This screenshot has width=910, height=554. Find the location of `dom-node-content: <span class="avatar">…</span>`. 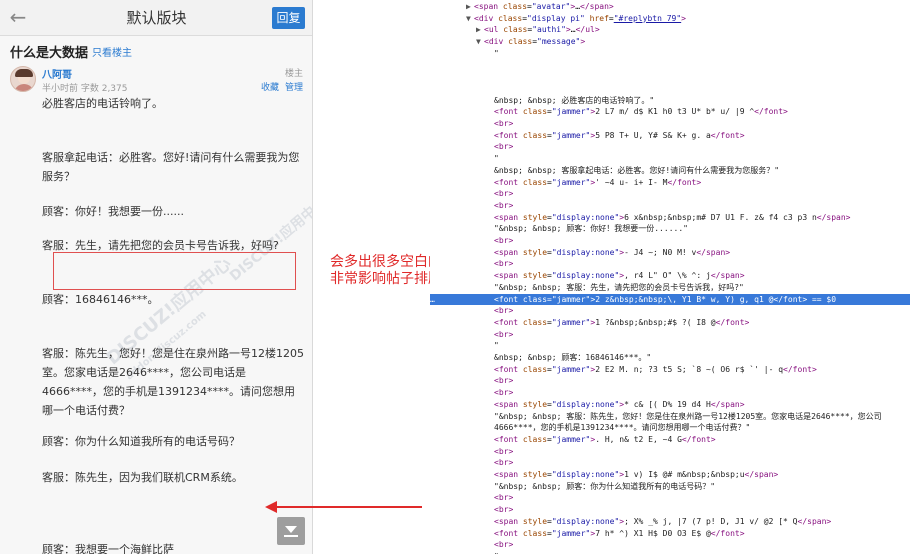

dom-node-content: <span class="avatar">…</span> is located at coordinates (544, 6).